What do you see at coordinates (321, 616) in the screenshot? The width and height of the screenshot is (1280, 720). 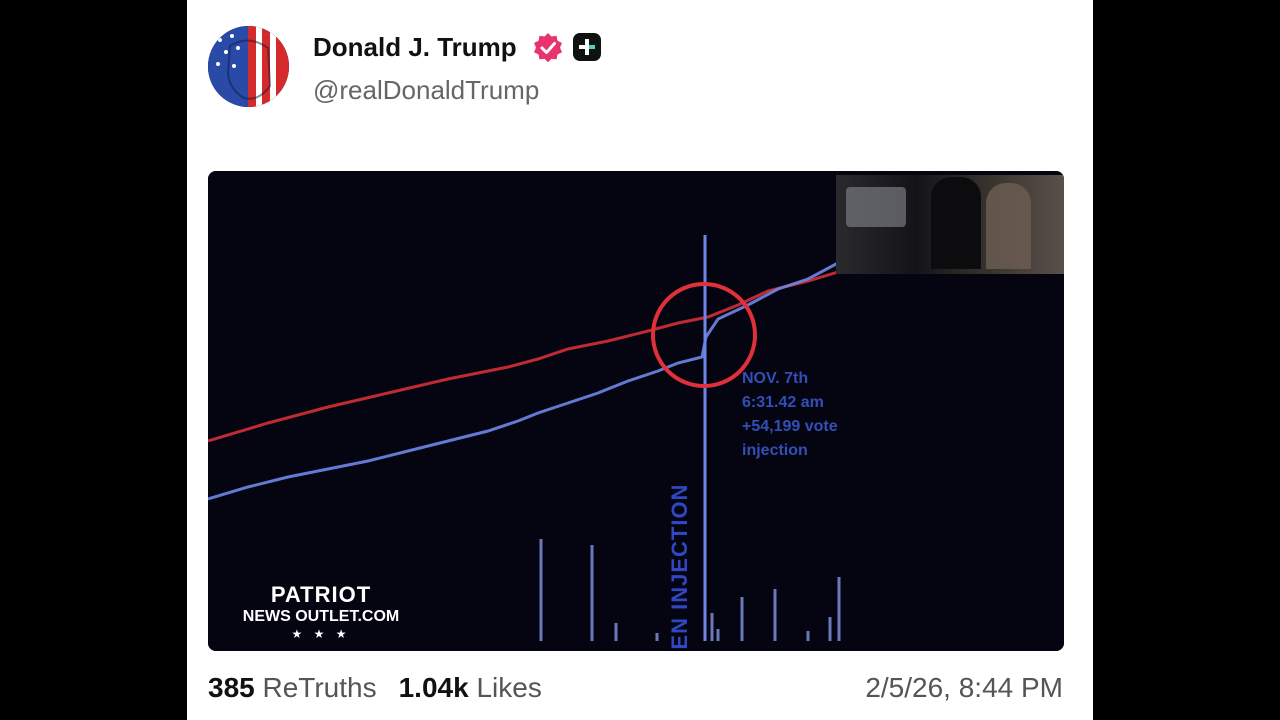 I see `watermark-line2: NEWS OUTLET.COM` at bounding box center [321, 616].